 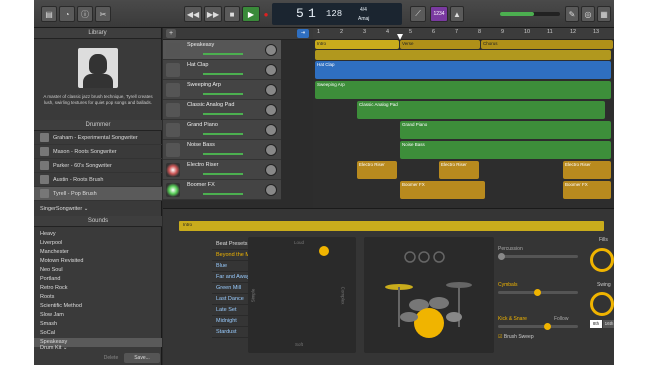 I want to click on drummer-item-selected: Tyrell - Pop Brush, so click(x=98, y=194).